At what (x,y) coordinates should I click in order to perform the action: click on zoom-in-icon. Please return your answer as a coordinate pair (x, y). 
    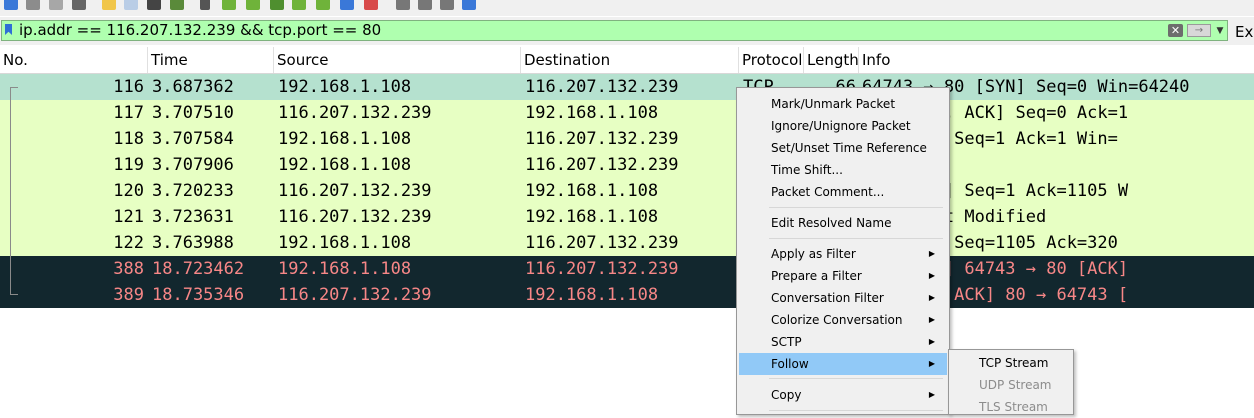
    Looking at the image, I should click on (403, 5).